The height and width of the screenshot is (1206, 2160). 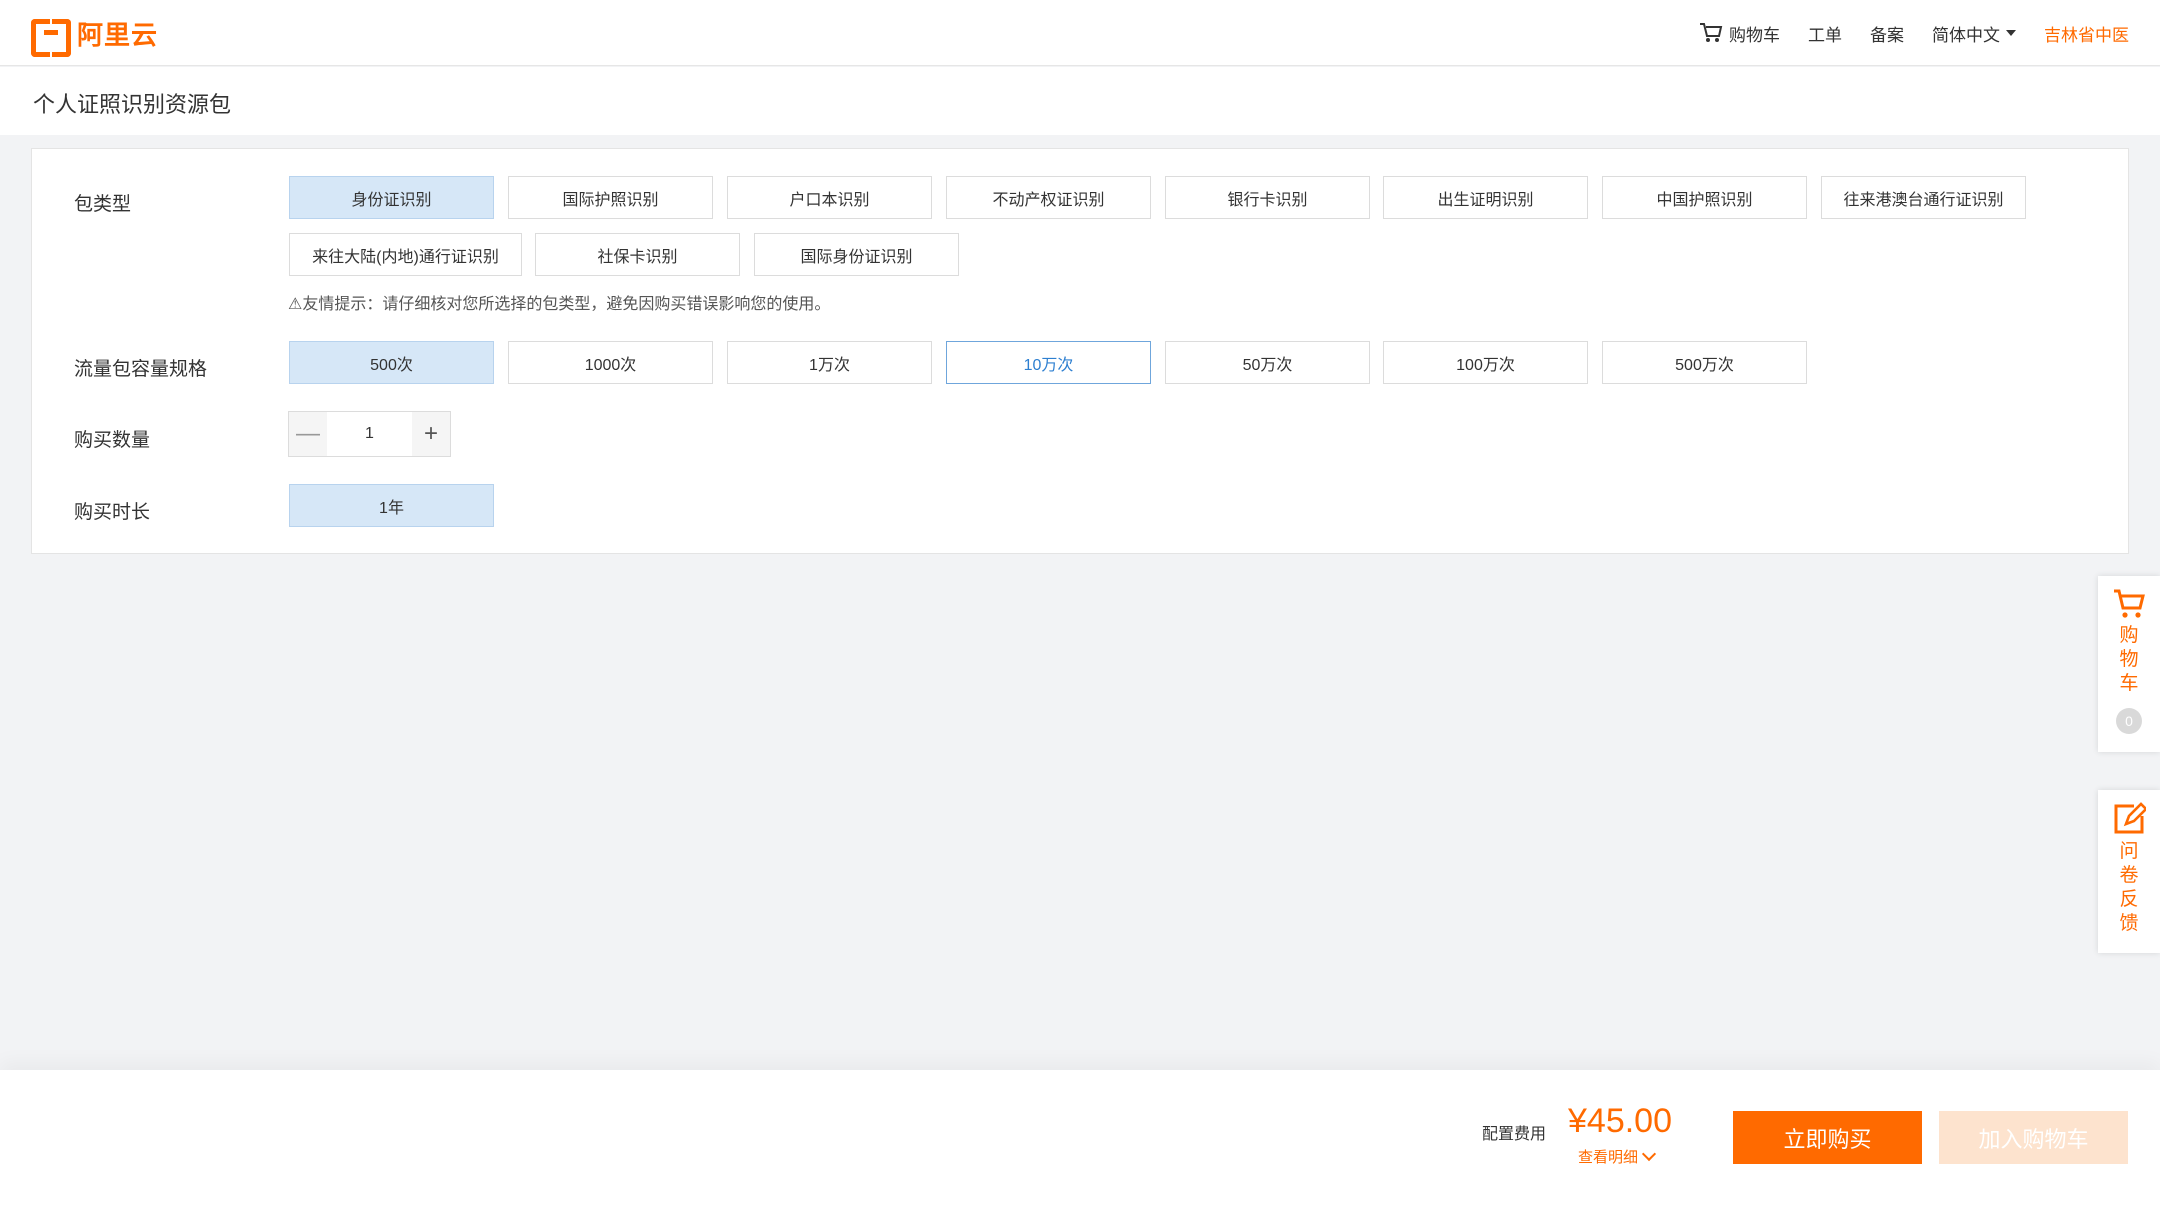 I want to click on page-title: 个人证照识别资源包, so click(x=132, y=104).